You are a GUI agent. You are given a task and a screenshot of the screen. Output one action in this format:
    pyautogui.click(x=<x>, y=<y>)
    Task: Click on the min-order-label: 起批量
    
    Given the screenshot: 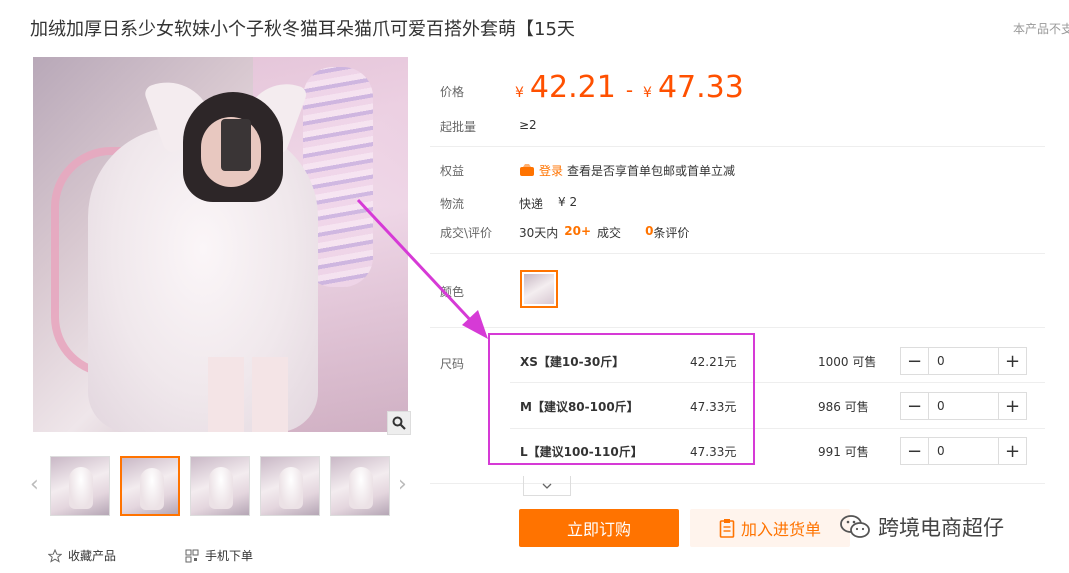 What is the action you would take?
    pyautogui.click(x=458, y=127)
    